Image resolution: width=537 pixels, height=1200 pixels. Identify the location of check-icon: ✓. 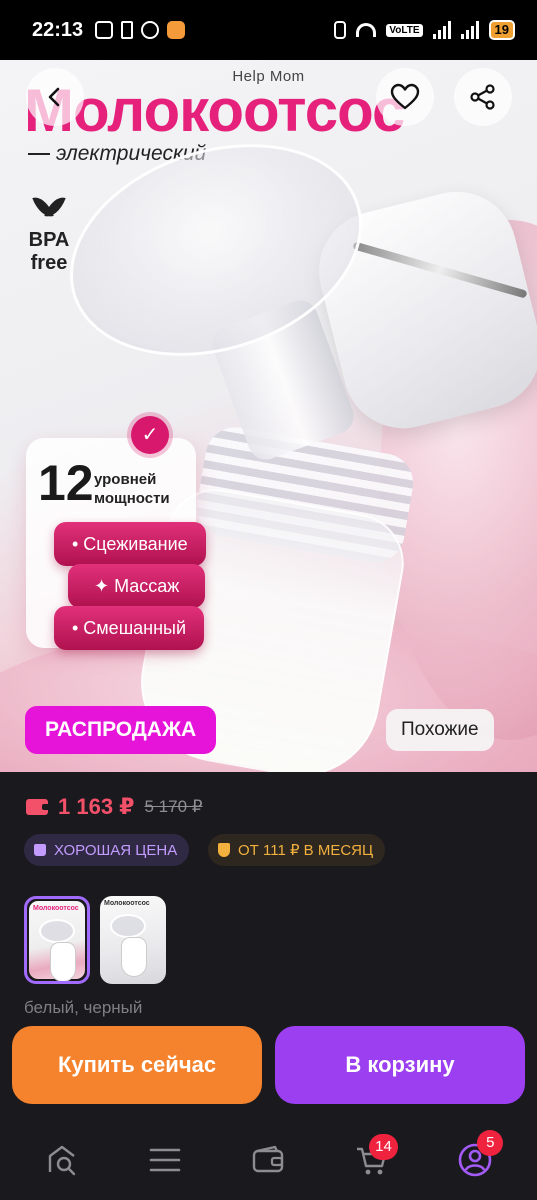
(150, 435).